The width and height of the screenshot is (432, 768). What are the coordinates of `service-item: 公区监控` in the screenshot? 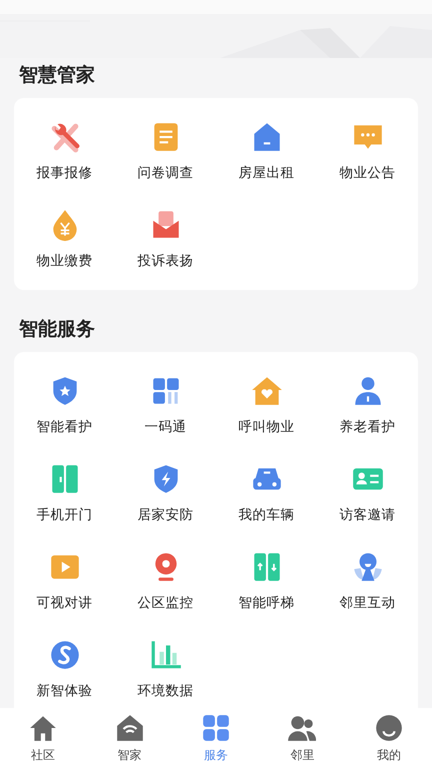 It's located at (165, 584).